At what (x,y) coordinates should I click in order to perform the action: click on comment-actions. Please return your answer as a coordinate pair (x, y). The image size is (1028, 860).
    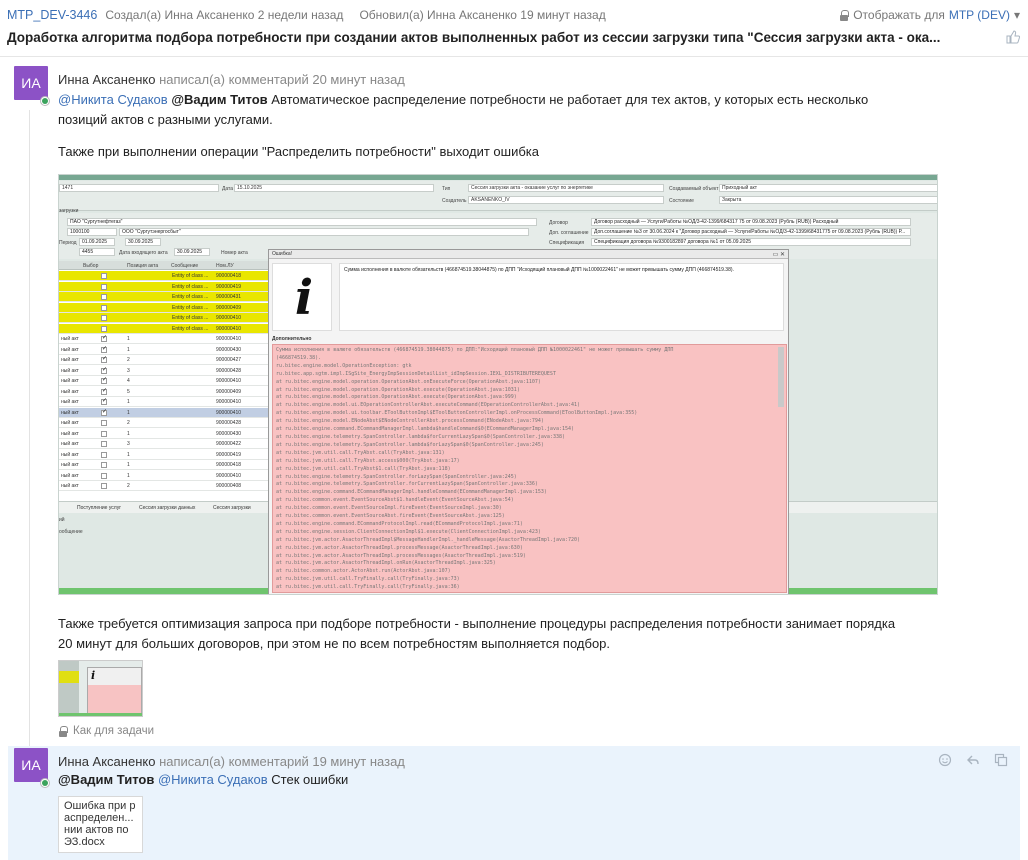
    Looking at the image, I should click on (973, 760).